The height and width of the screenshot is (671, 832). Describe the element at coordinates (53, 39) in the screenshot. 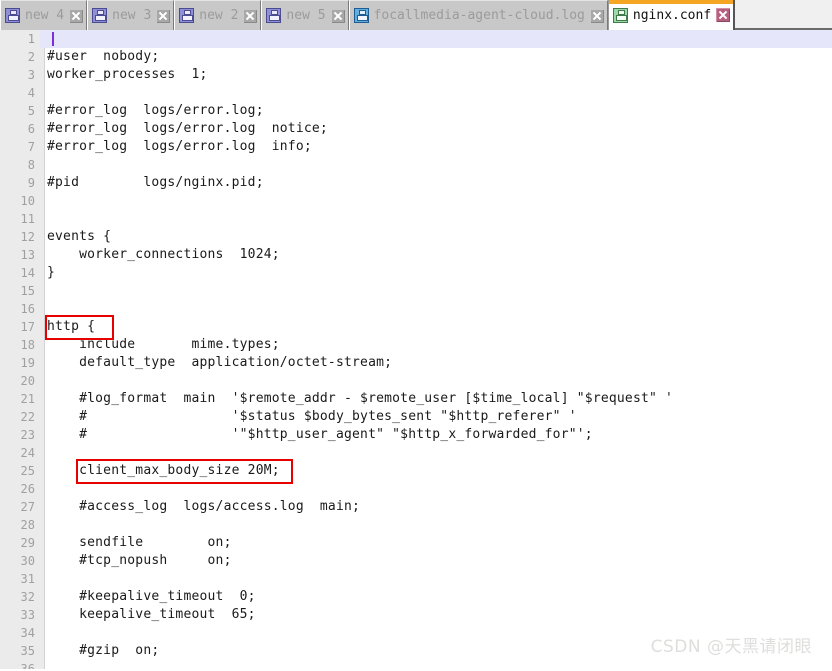

I see `text-caret` at that location.